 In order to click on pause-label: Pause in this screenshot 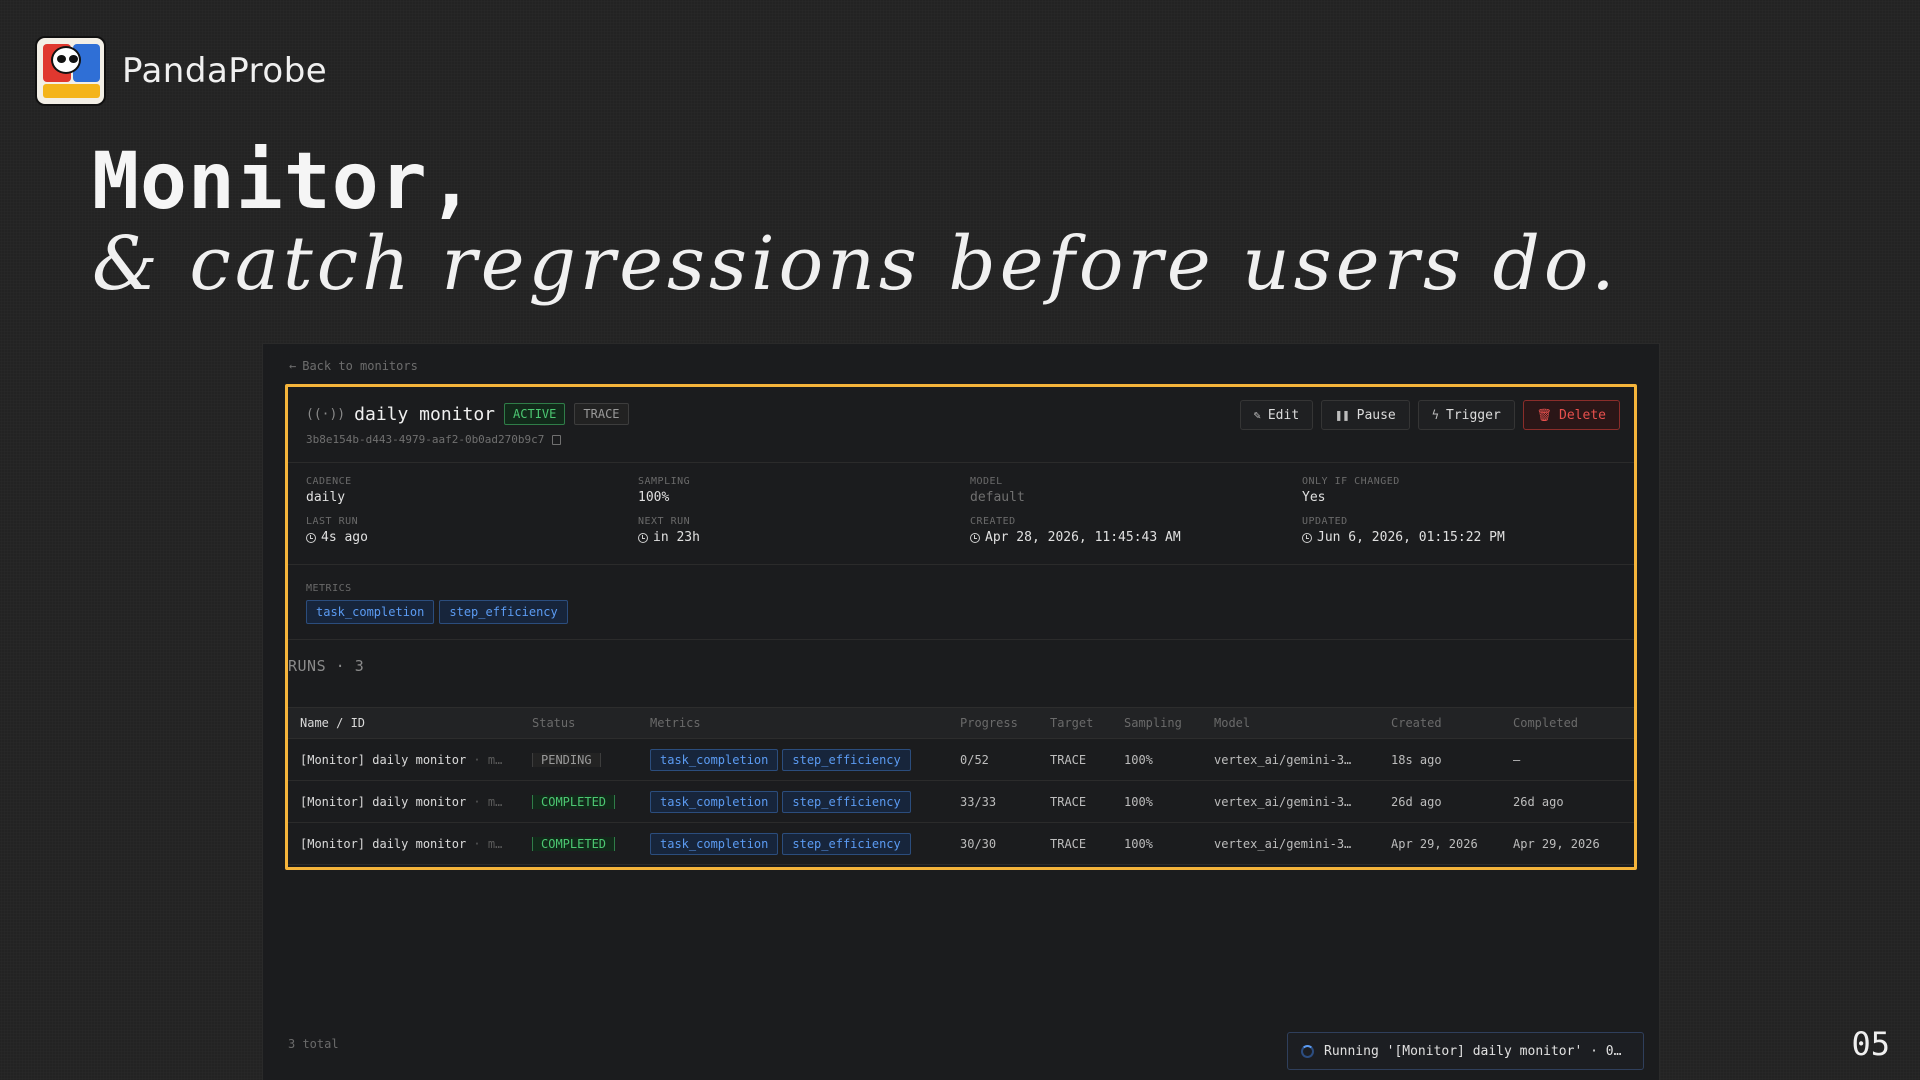, I will do `click(1376, 415)`.